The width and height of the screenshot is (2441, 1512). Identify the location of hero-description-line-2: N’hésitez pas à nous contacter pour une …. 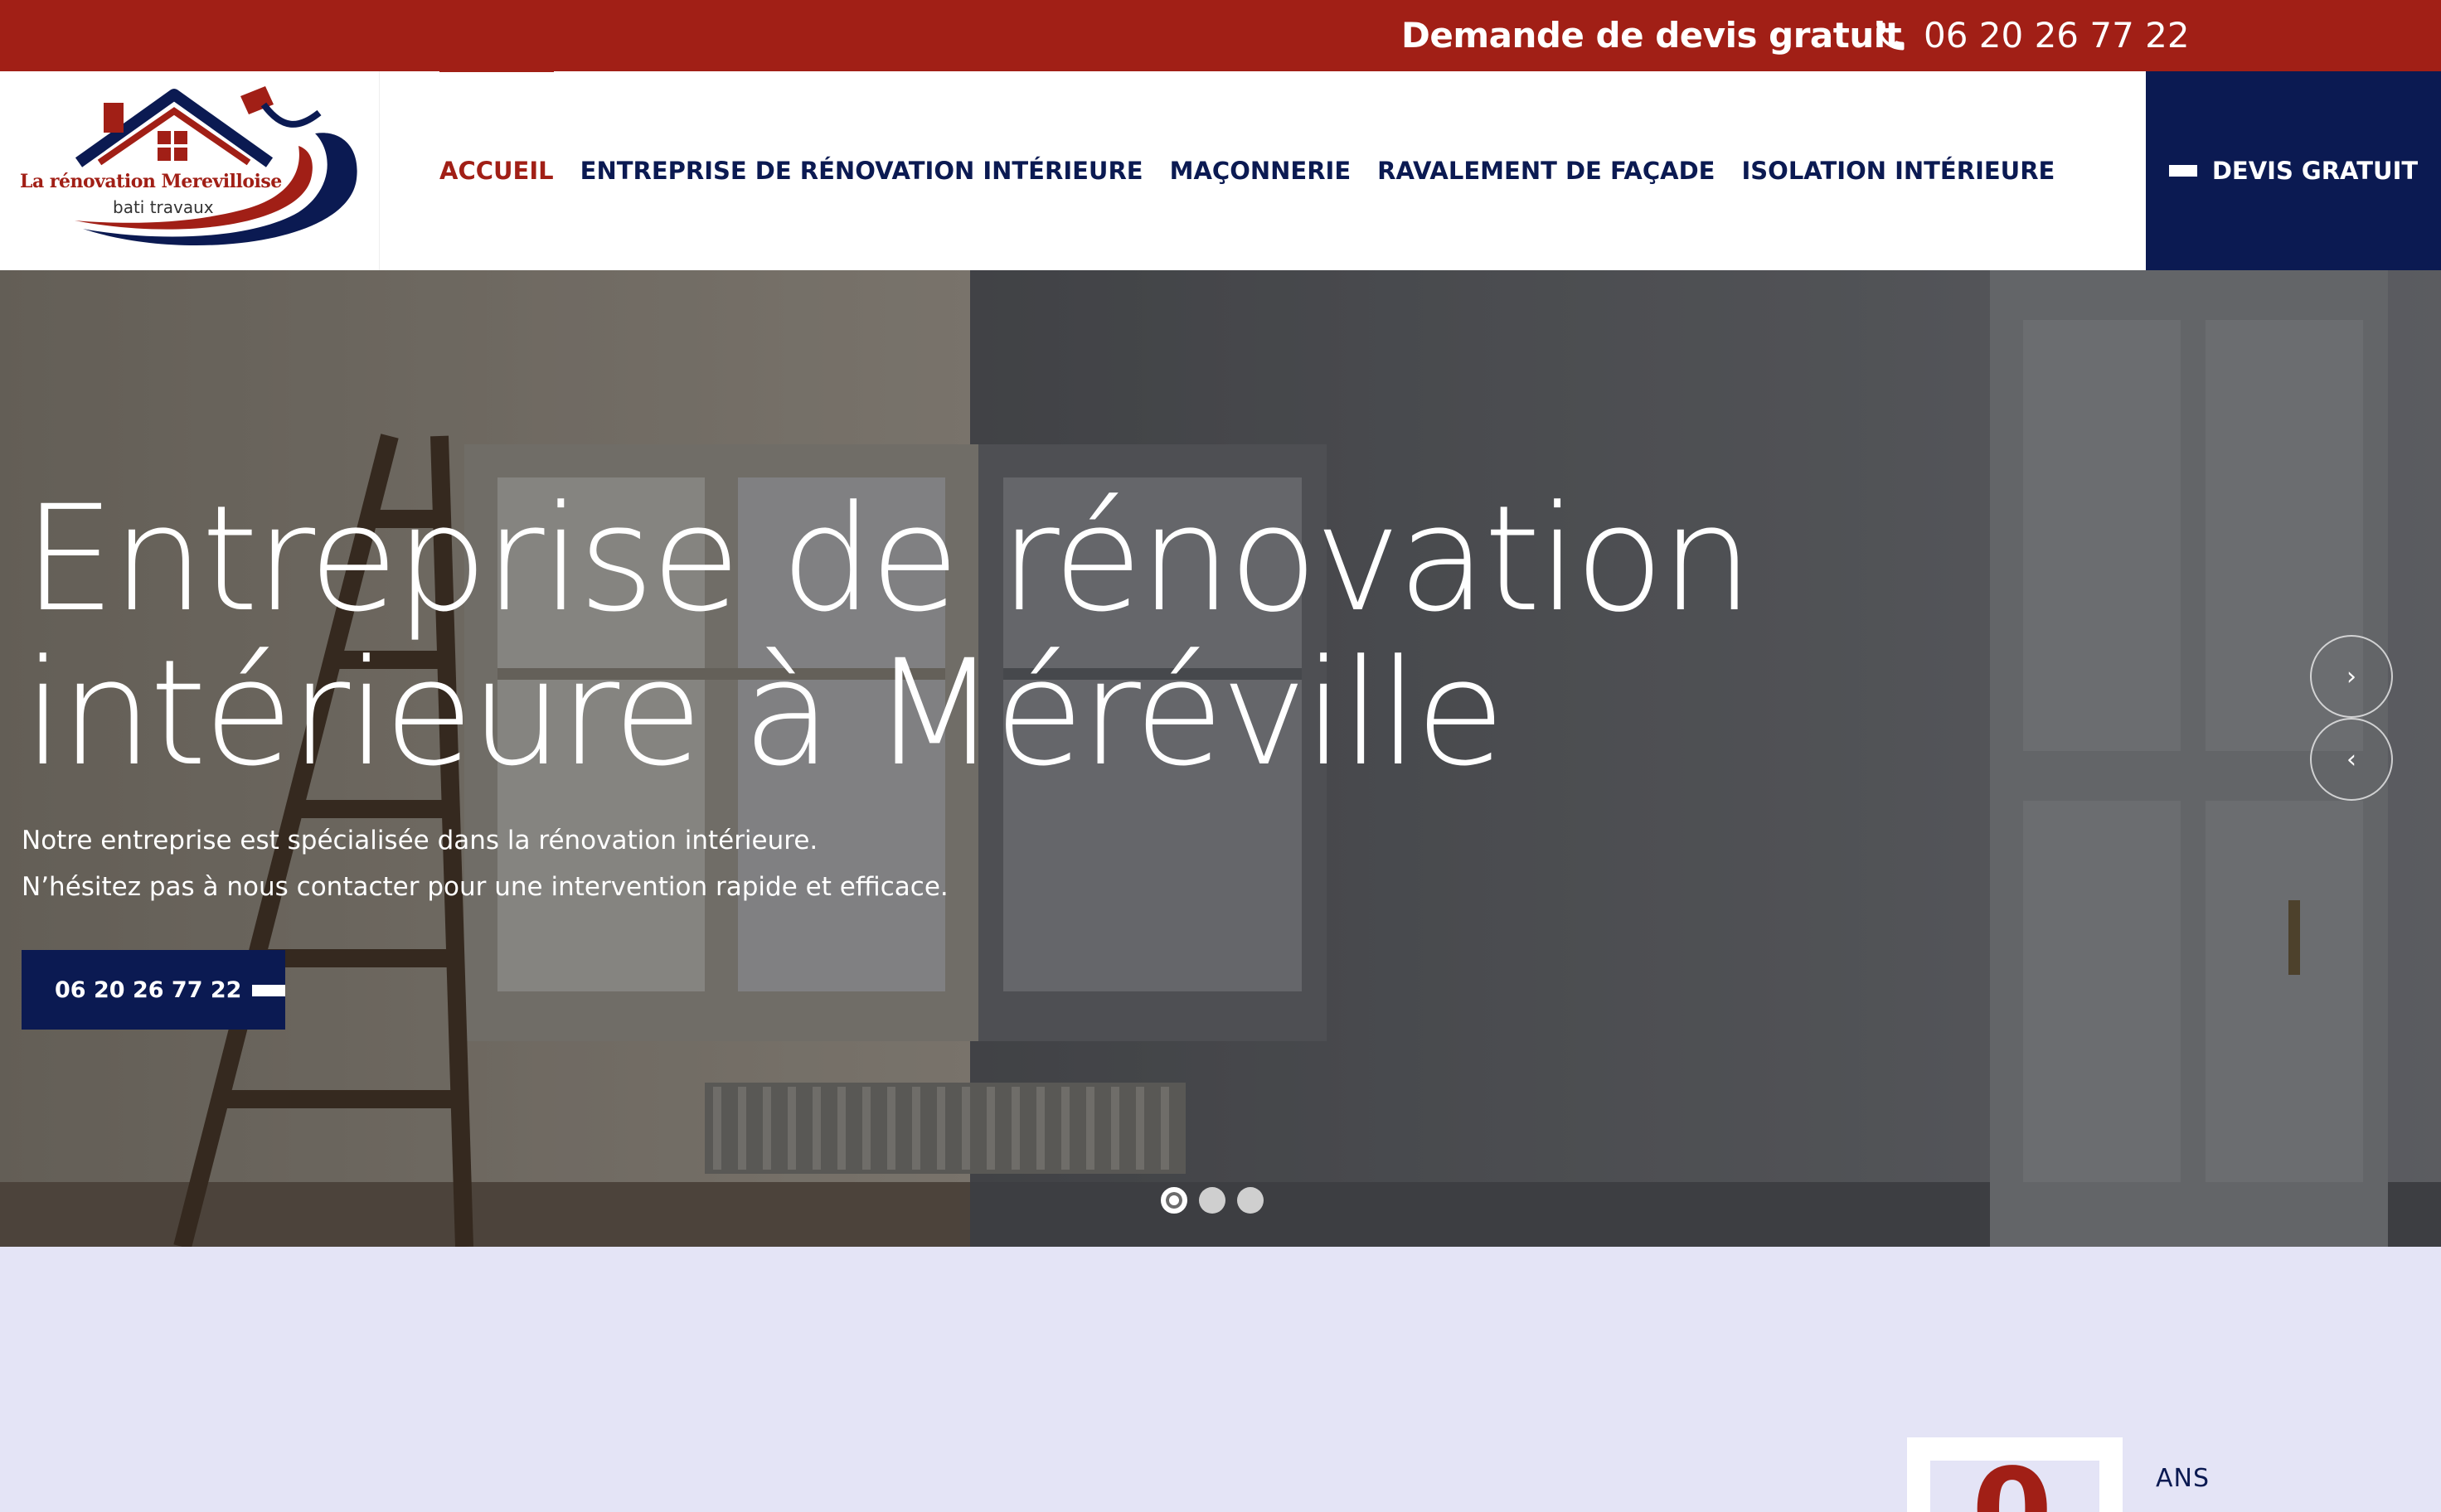
(485, 887).